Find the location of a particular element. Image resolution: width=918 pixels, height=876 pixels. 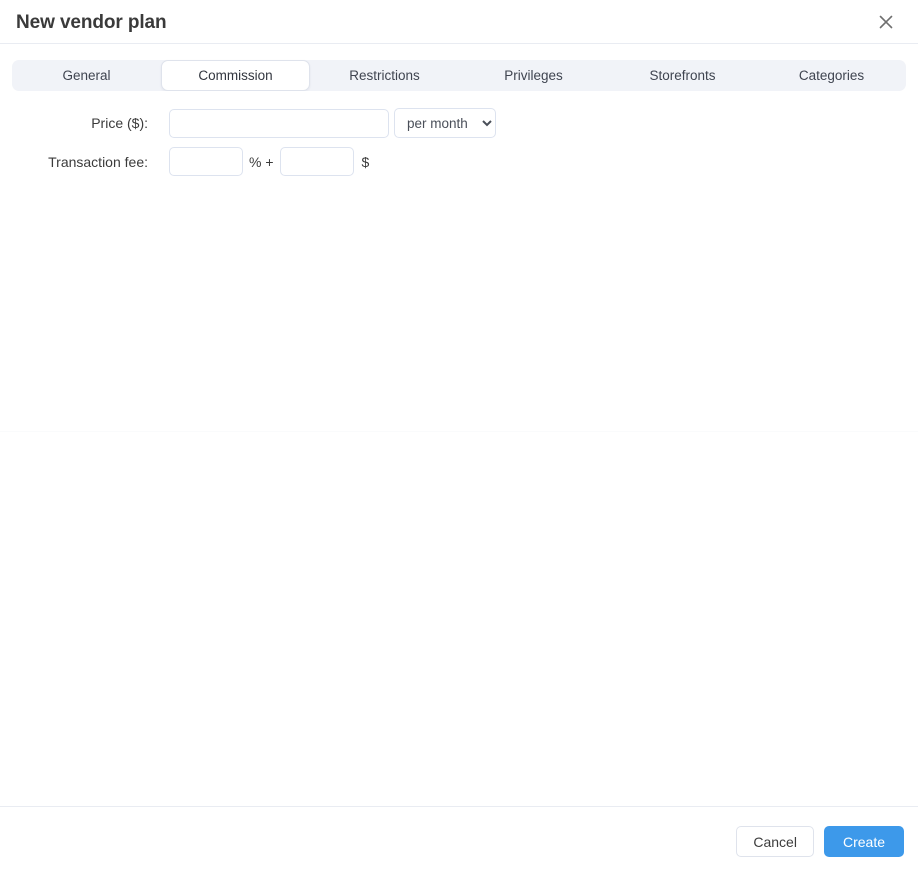

body-seam-divider is located at coordinates (459, 431).